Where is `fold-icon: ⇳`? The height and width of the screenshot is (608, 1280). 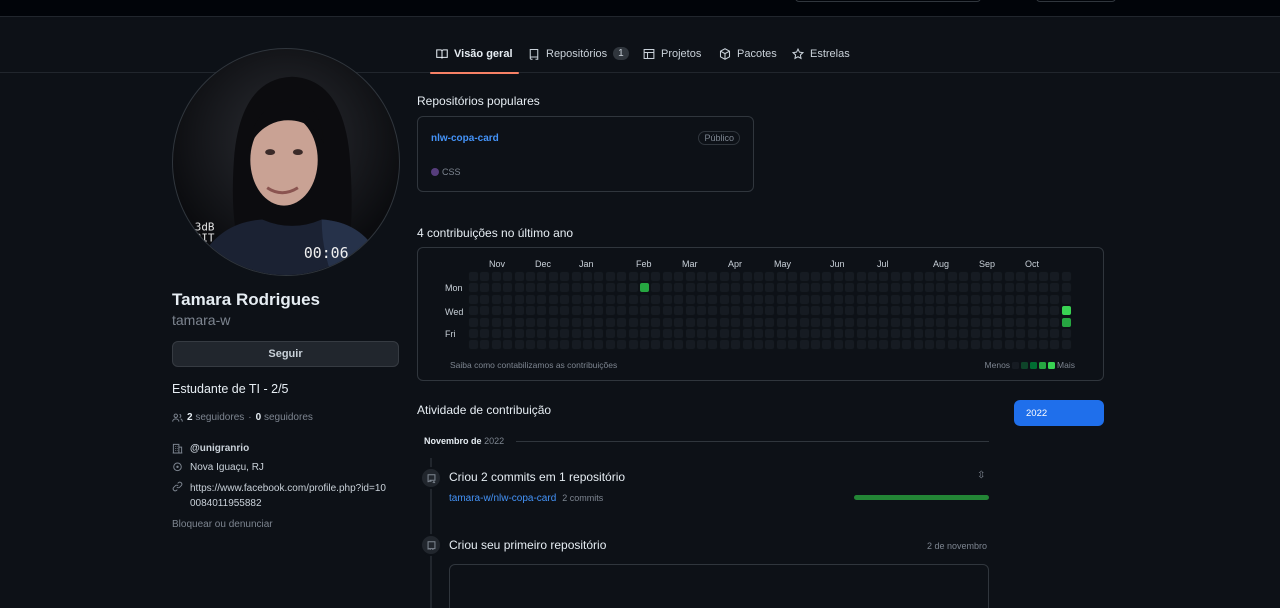 fold-icon: ⇳ is located at coordinates (981, 475).